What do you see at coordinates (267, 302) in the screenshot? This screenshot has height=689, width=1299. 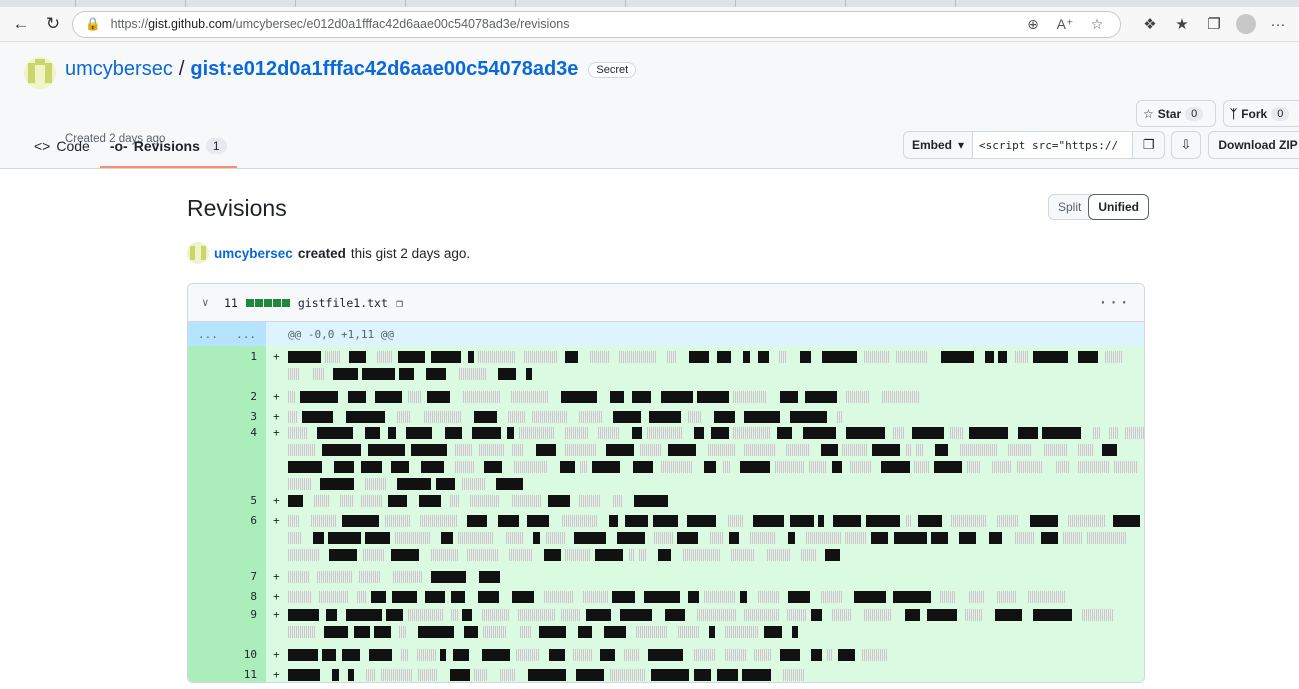 I see `diffstat-bar` at bounding box center [267, 302].